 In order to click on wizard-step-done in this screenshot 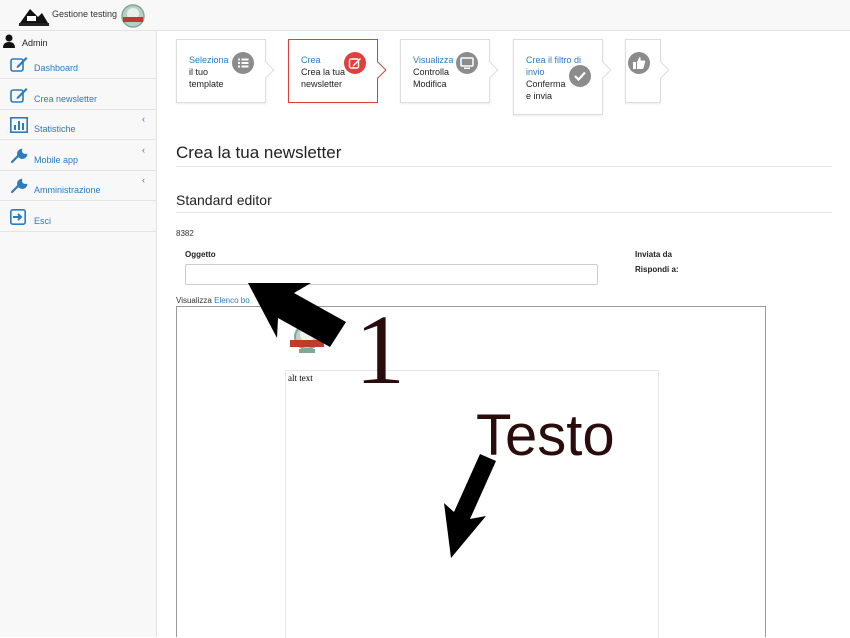, I will do `click(647, 71)`.